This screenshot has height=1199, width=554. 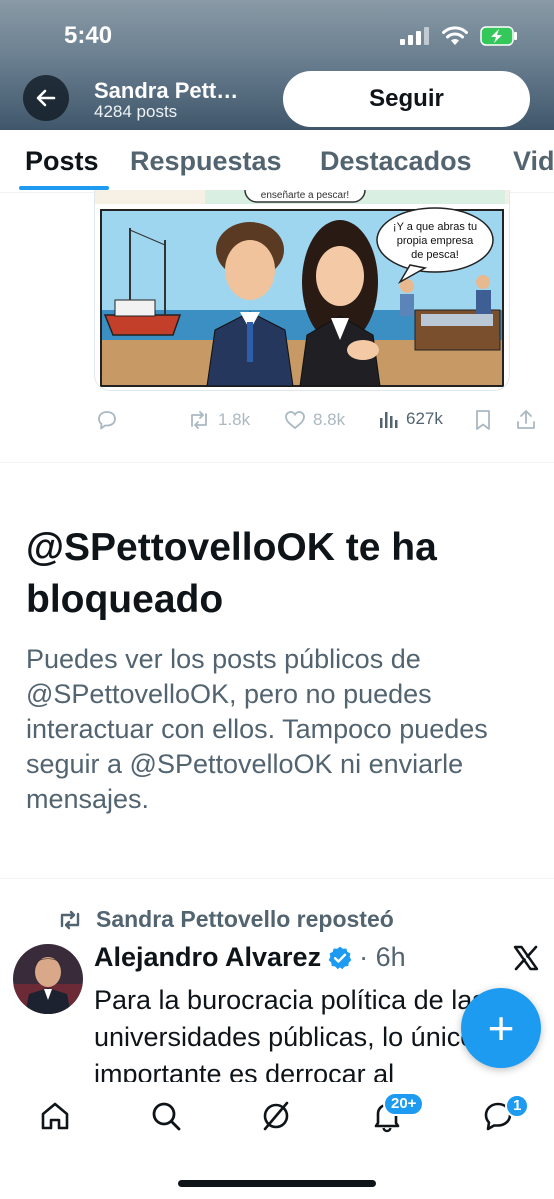 What do you see at coordinates (136, 111) in the screenshot?
I see `post-count: 4284 posts` at bounding box center [136, 111].